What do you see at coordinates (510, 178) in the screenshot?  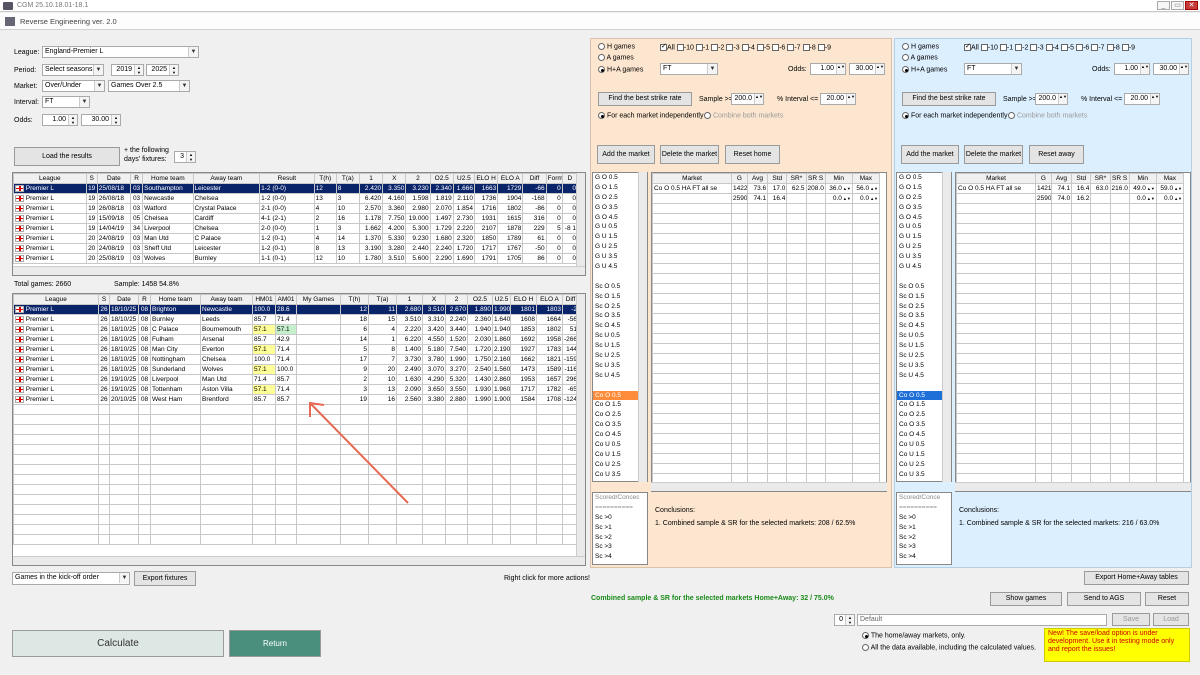 I see `history-col-header: ELO A` at bounding box center [510, 178].